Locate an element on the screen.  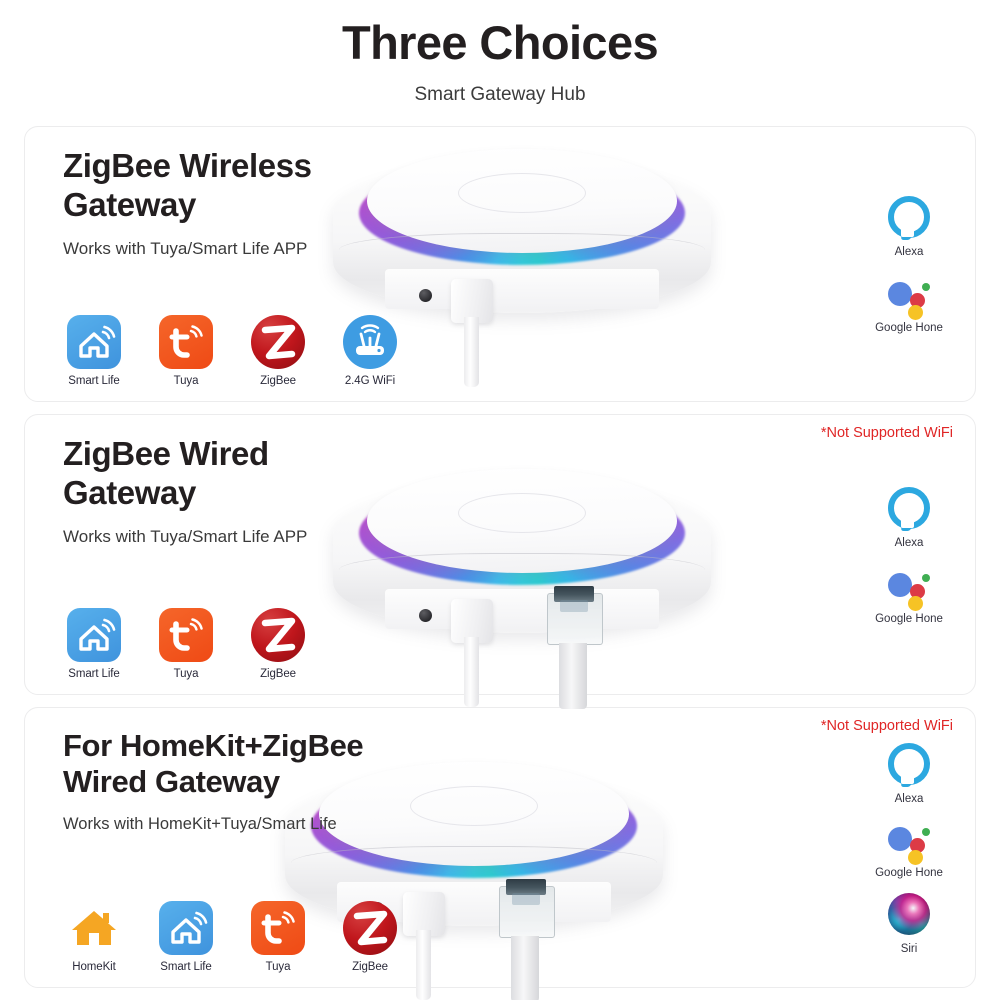
page-header: Three Choices Smart Gateway Hub is located at coordinates (500, 53).